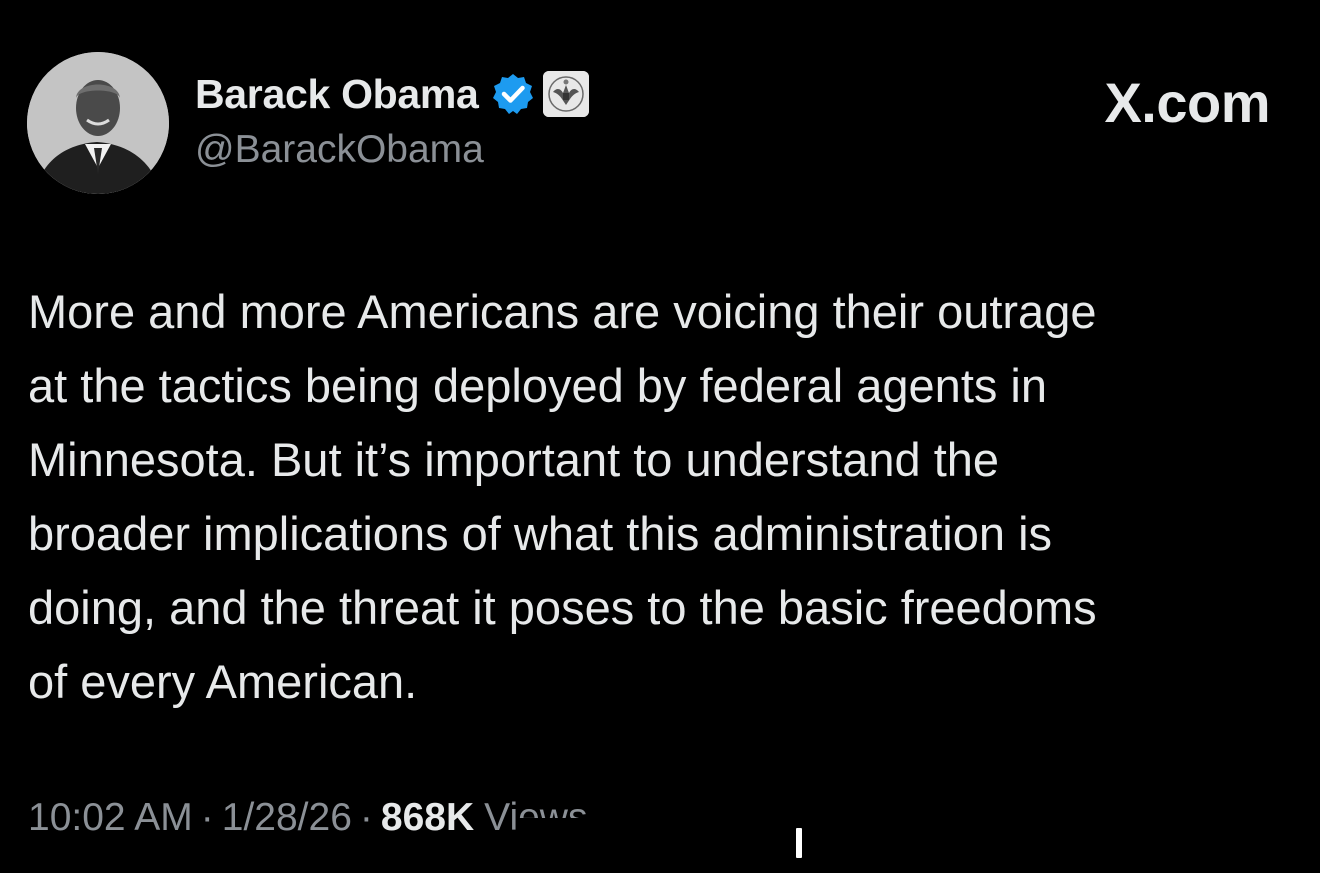  I want to click on text-cursor-mark, so click(799, 843).